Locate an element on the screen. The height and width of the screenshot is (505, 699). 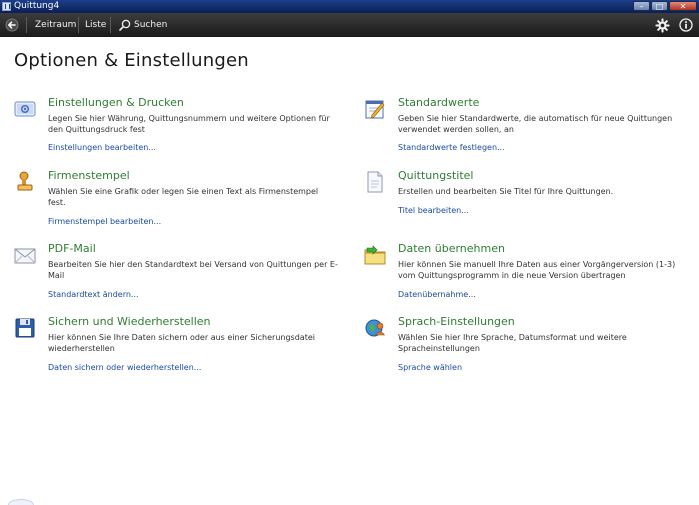
info-icon is located at coordinates (686, 25).